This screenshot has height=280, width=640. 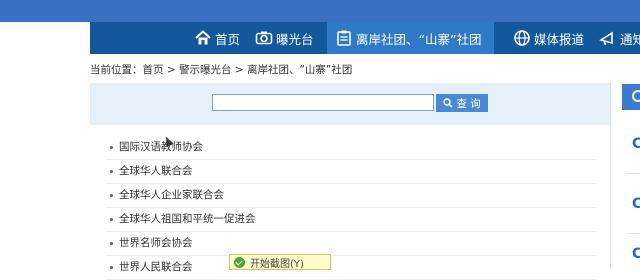 What do you see at coordinates (351, 196) in the screenshot?
I see `list-item: 全球华人企业家联合会` at bounding box center [351, 196].